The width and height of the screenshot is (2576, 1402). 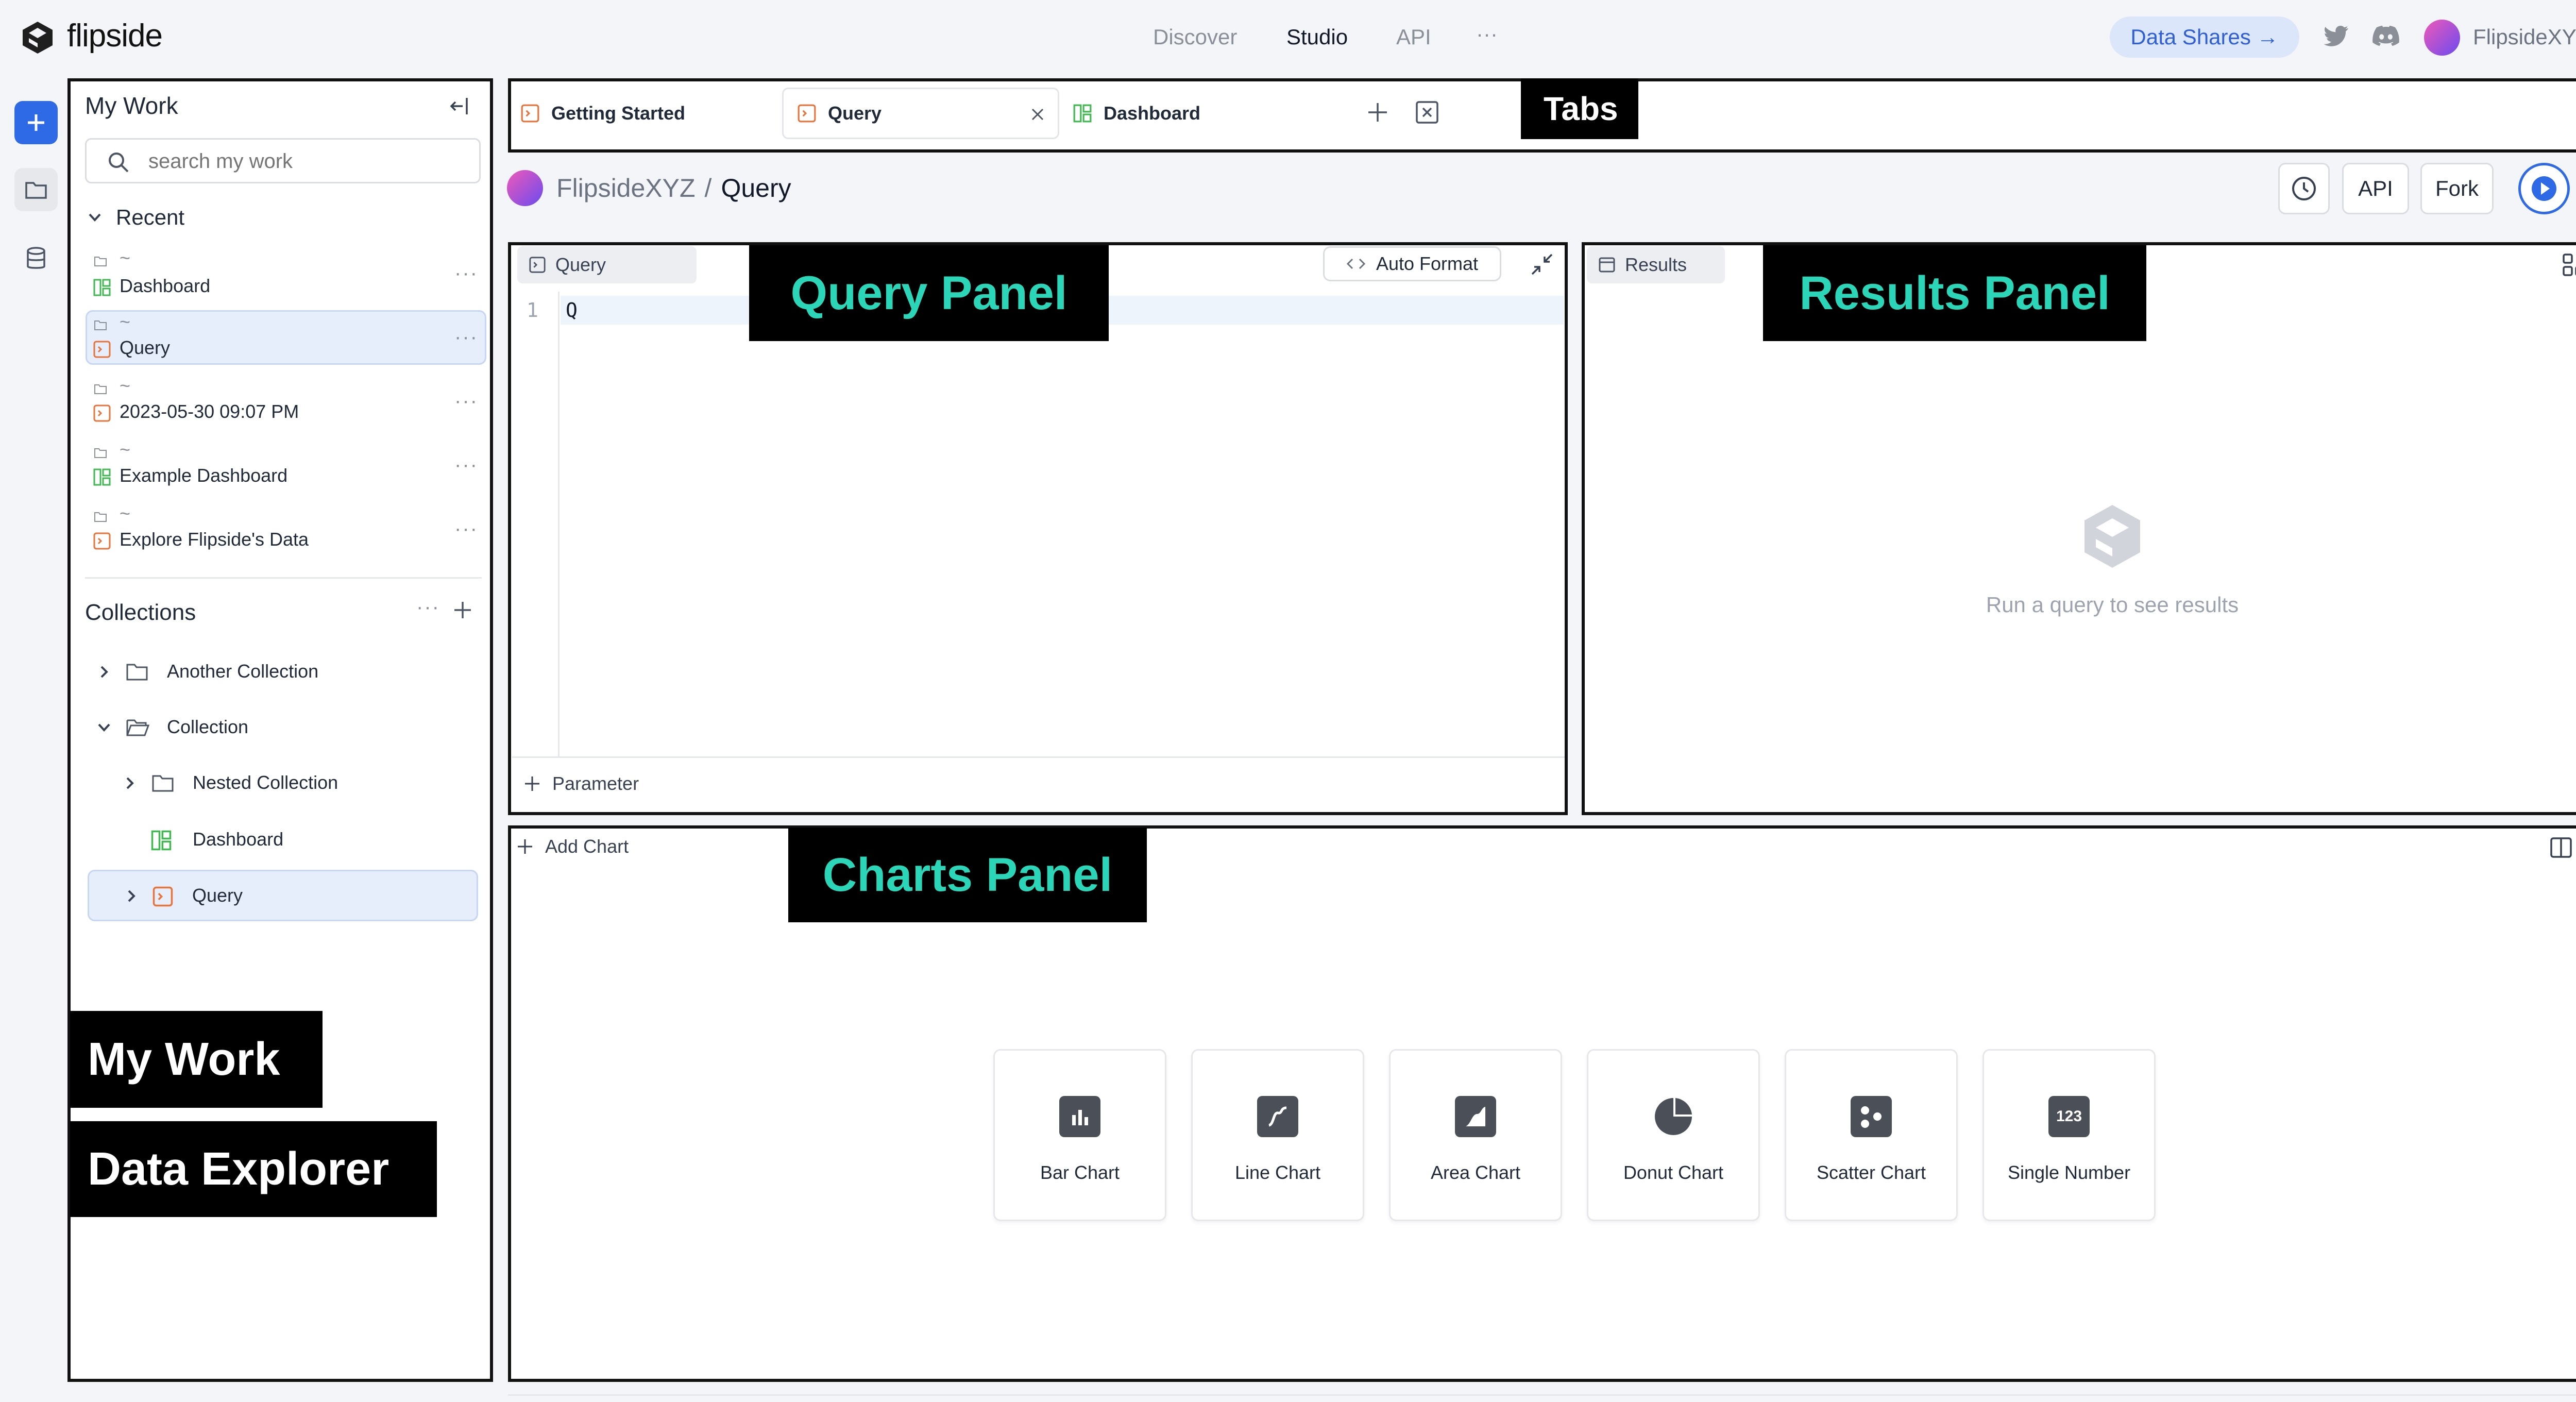 I want to click on recent-item-query: ~ Query ···, so click(x=286, y=341).